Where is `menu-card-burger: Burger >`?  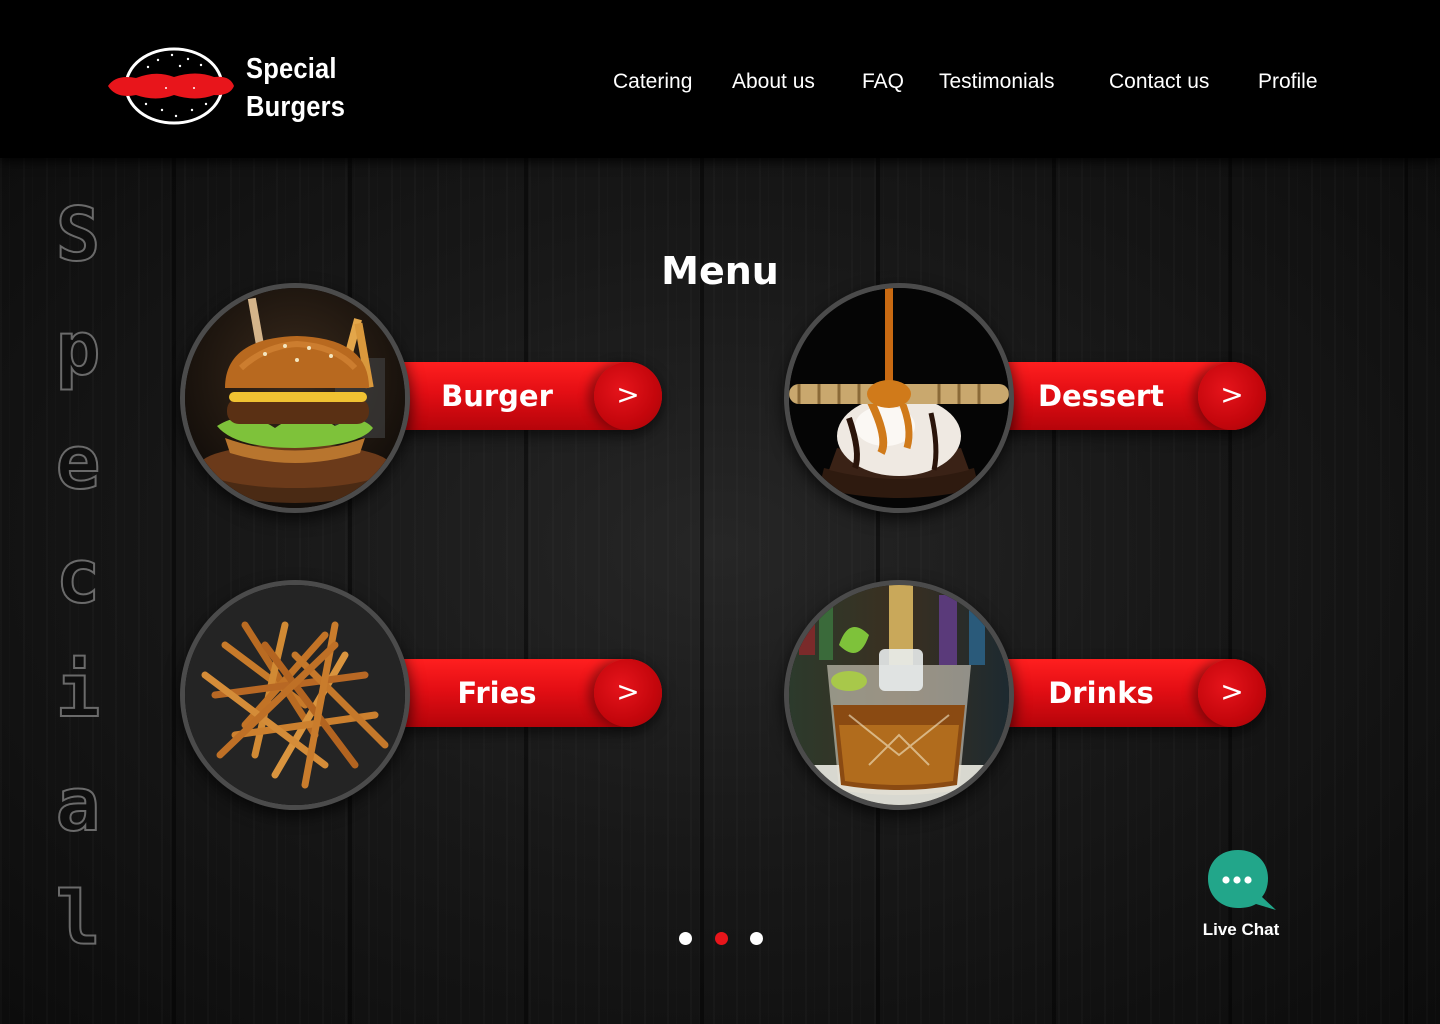
menu-card-burger: Burger > is located at coordinates (425, 398).